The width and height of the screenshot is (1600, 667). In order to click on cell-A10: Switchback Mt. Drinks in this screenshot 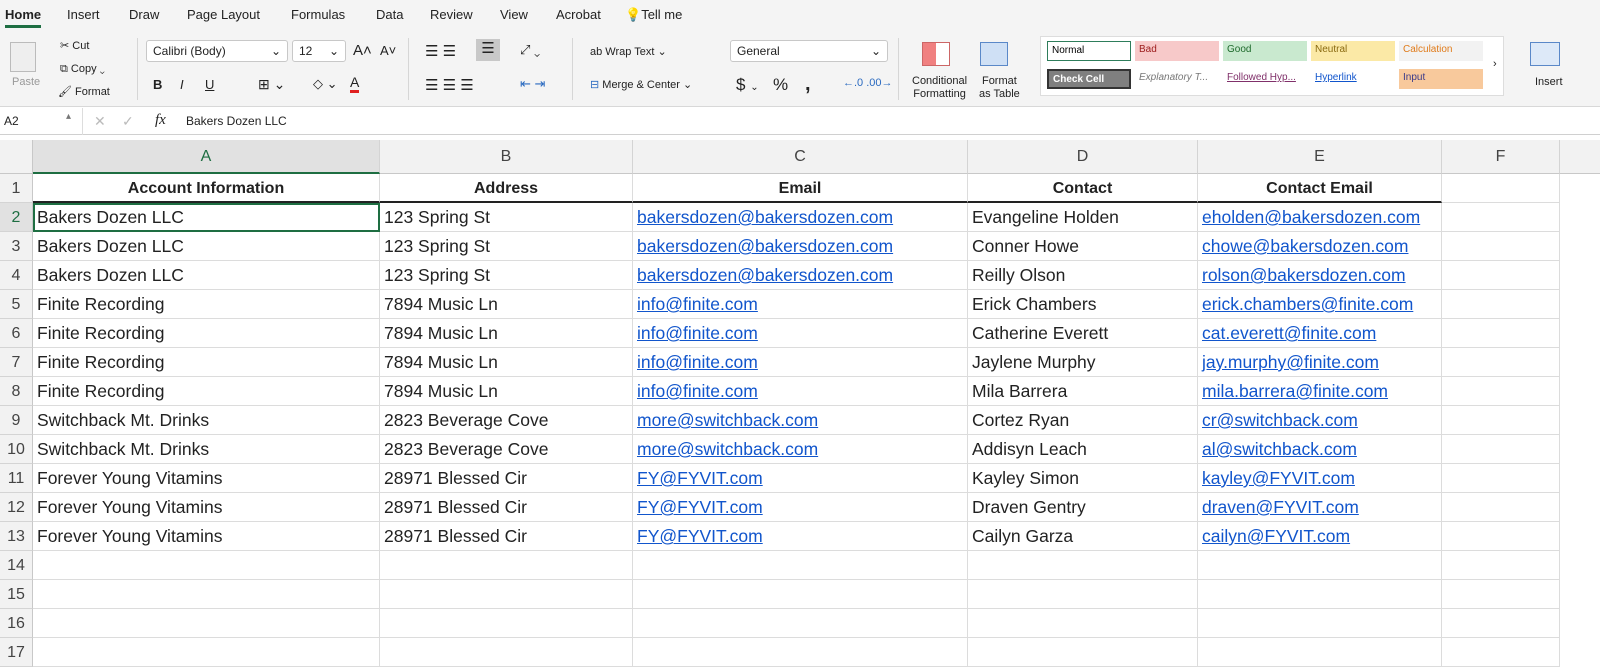, I will do `click(206, 449)`.